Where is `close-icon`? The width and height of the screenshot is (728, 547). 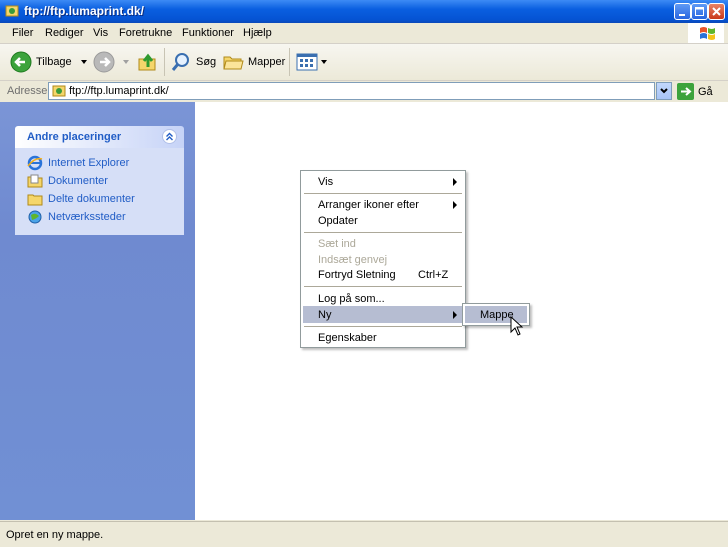
close-icon is located at coordinates (716, 11).